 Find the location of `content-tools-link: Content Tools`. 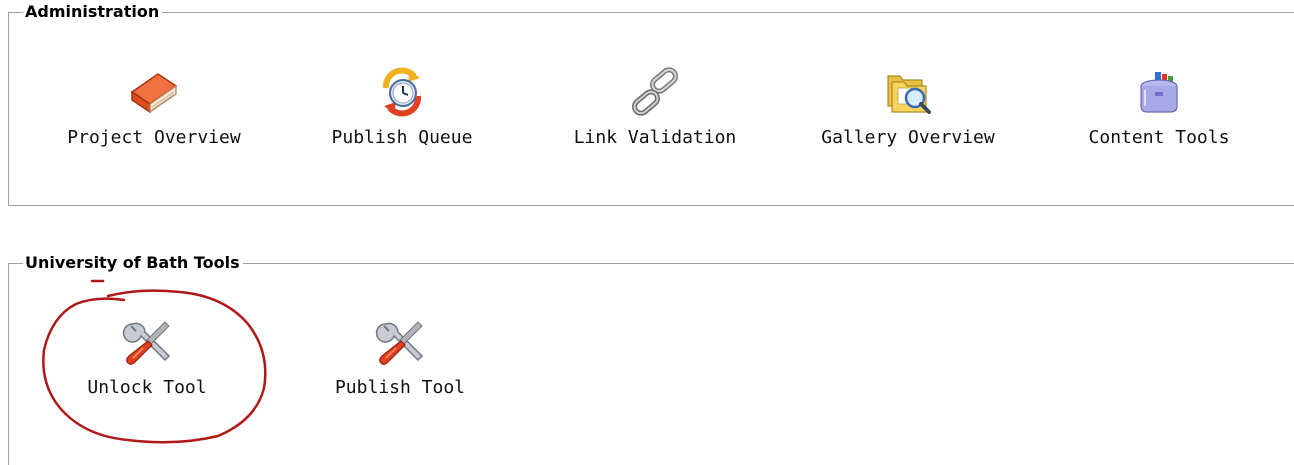

content-tools-link: Content Tools is located at coordinates (1159, 107).